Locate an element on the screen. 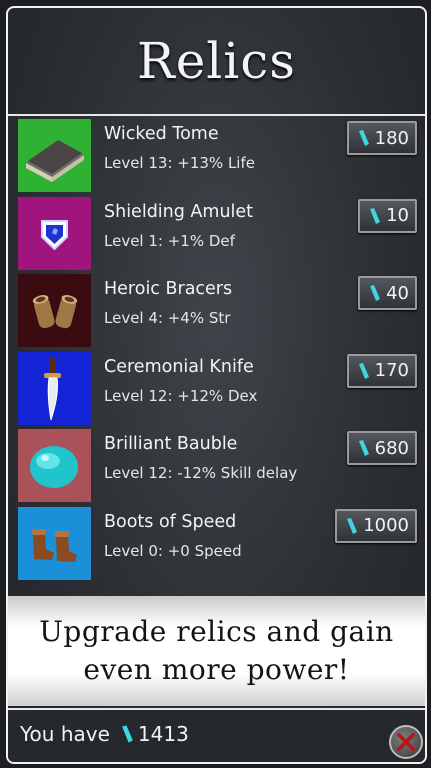 The image size is (431, 768). relic-row-ceremonial-knife: Ceremonial Knife Level 12: +12% Dex 170 is located at coordinates (216, 388).